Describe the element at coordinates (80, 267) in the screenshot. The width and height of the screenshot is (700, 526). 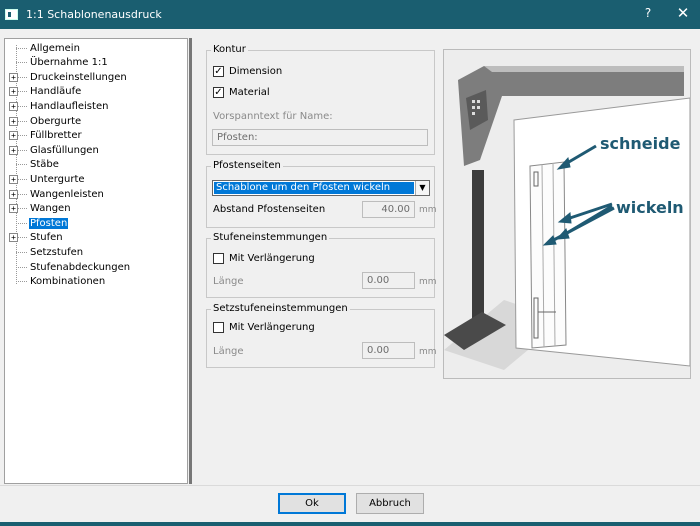
I see `tree-item-label: Stufenabdeckungen` at that location.